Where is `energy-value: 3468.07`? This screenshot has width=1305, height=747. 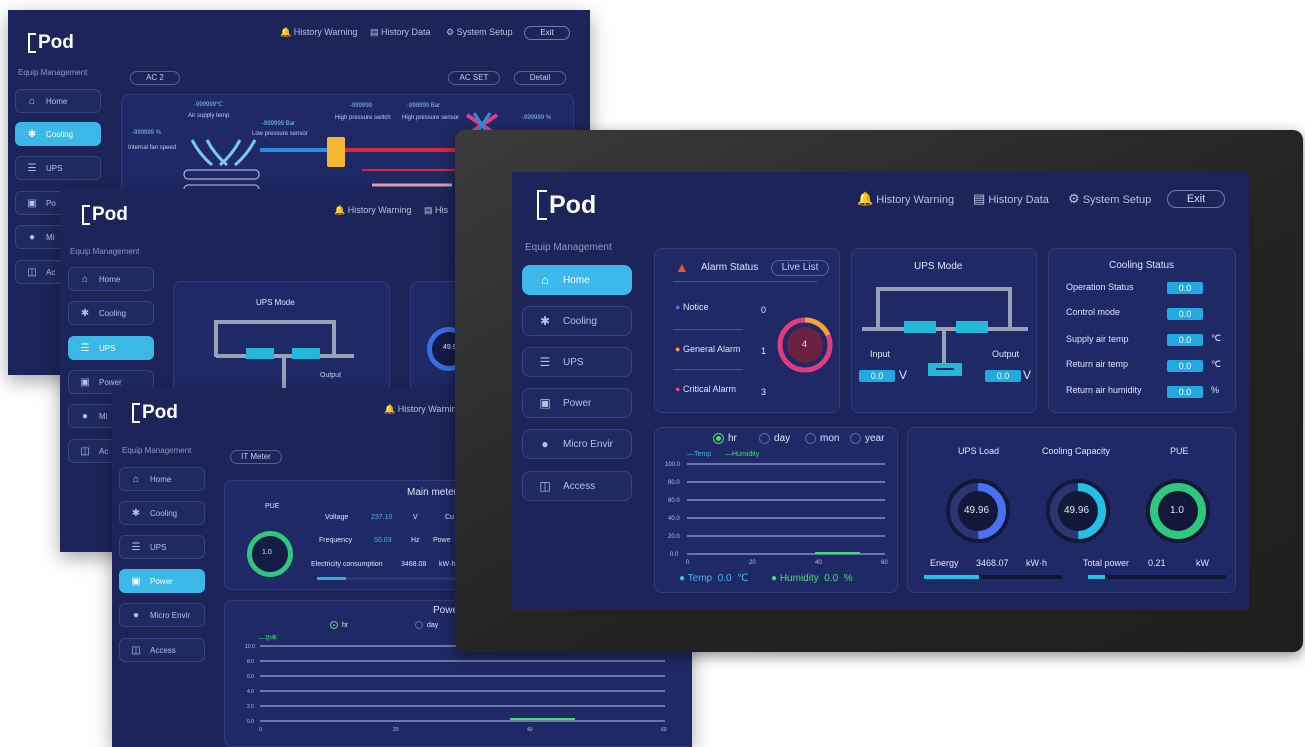 energy-value: 3468.07 is located at coordinates (992, 563).